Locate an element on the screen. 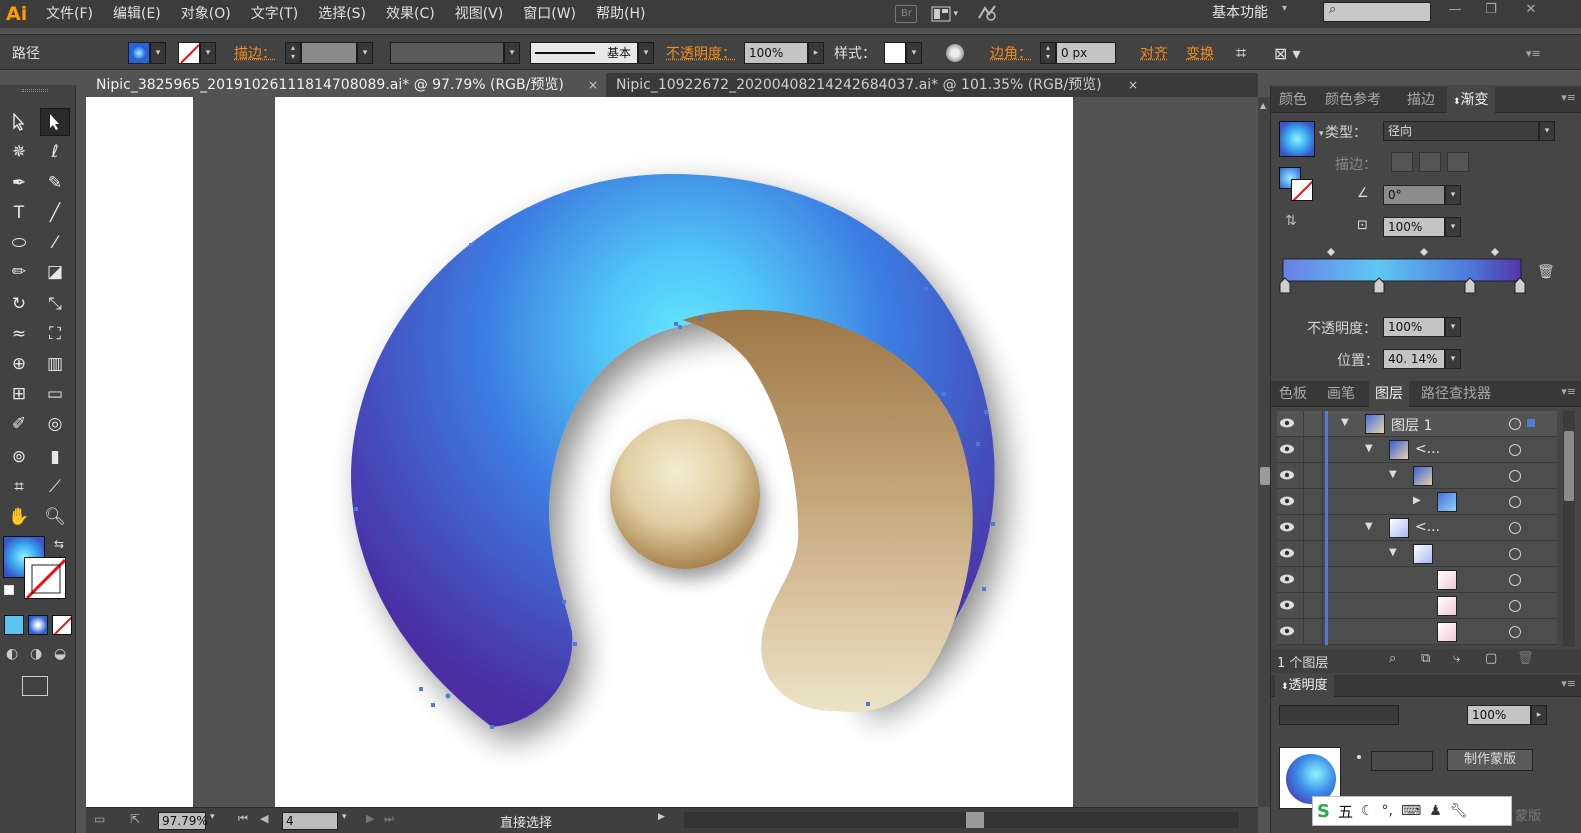  prev-artboard-icon: ◀ is located at coordinates (264, 821).